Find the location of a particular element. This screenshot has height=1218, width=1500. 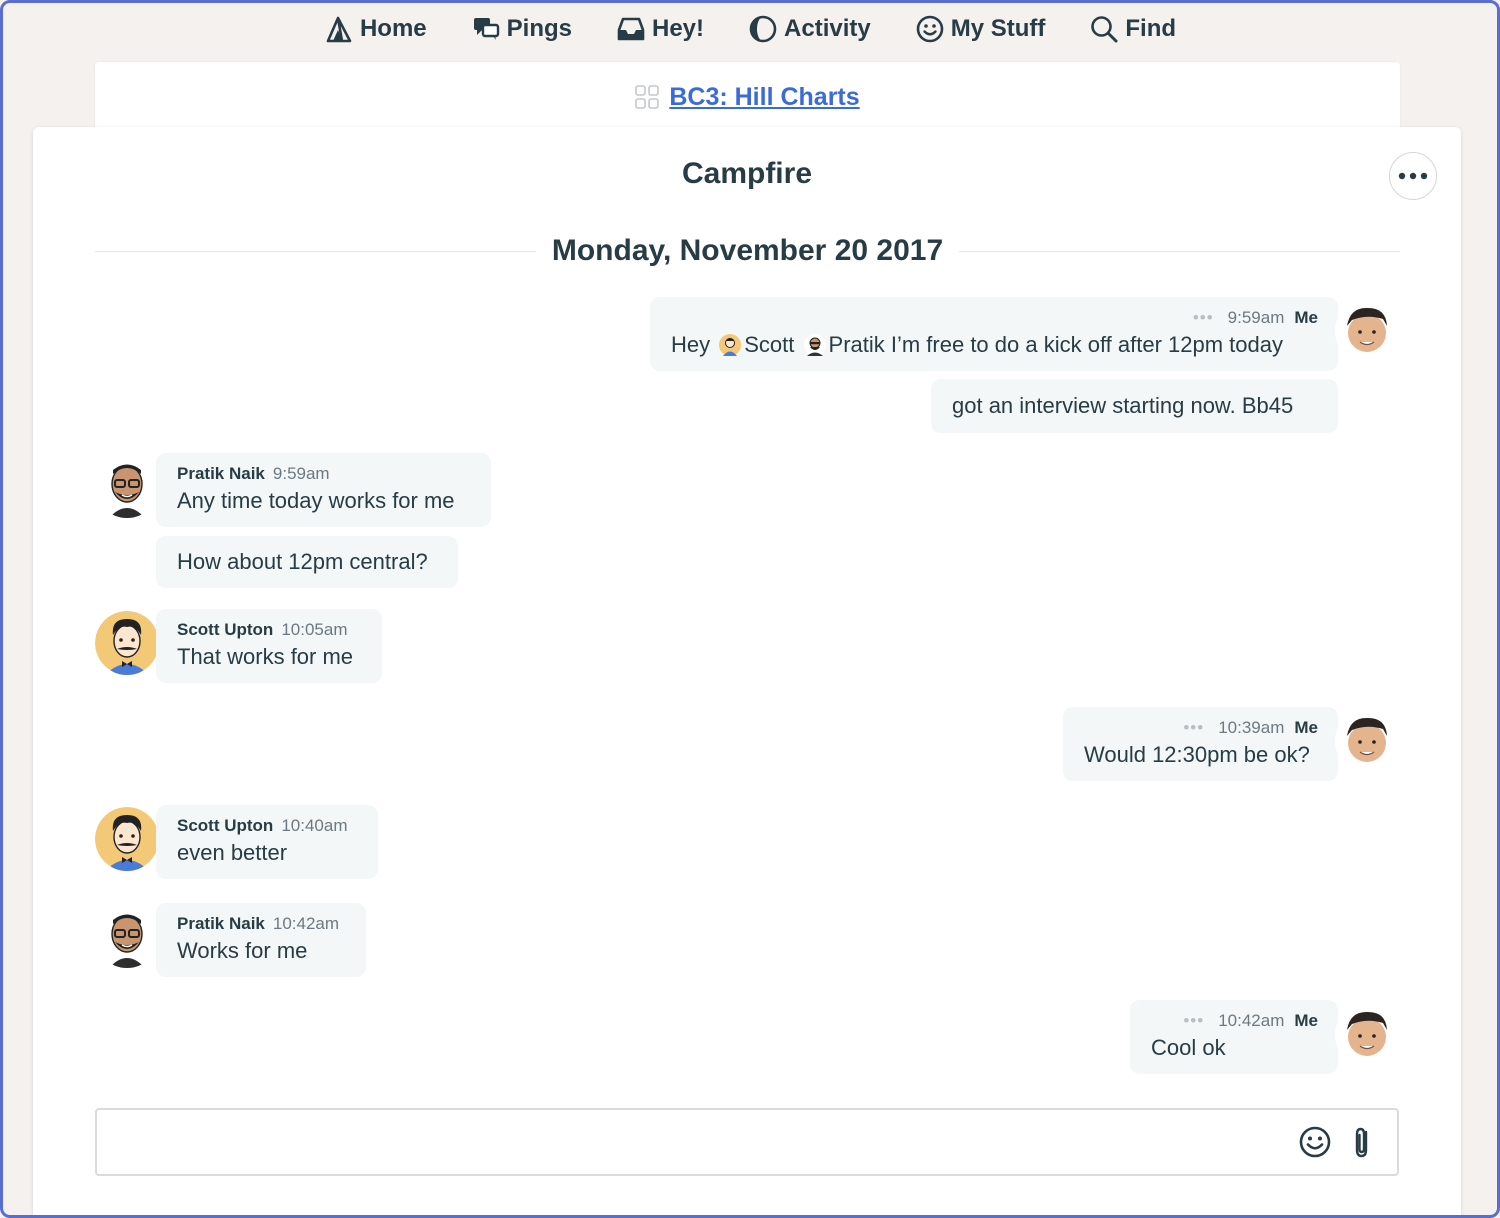

home-tent-icon is located at coordinates (339, 29).